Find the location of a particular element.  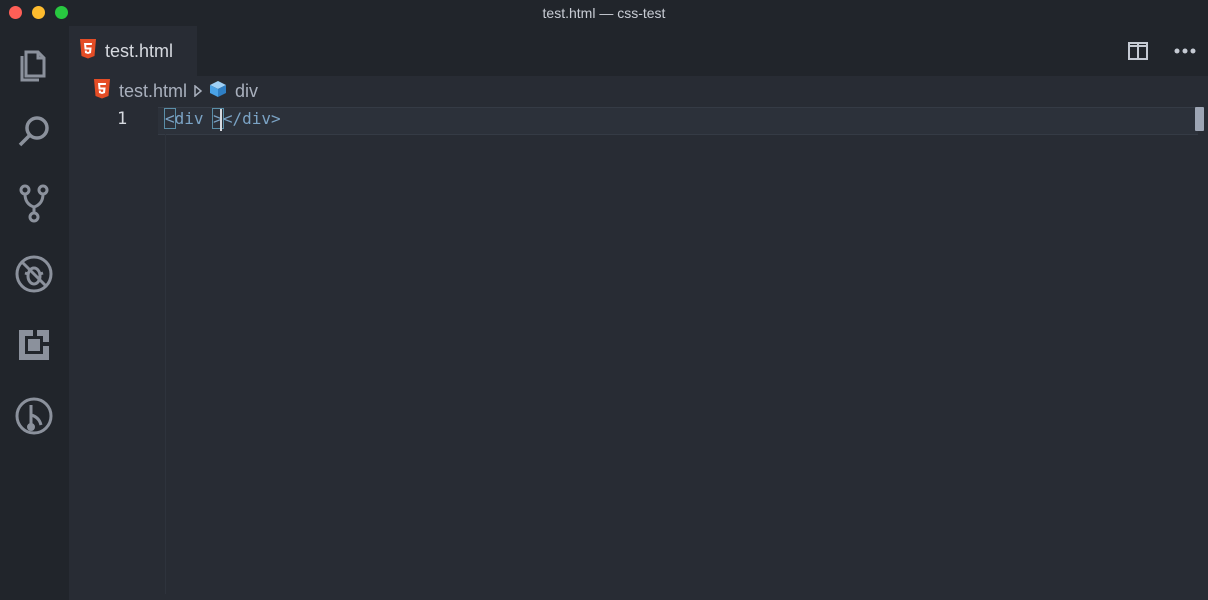

tab-test-html: test.html is located at coordinates (133, 51).